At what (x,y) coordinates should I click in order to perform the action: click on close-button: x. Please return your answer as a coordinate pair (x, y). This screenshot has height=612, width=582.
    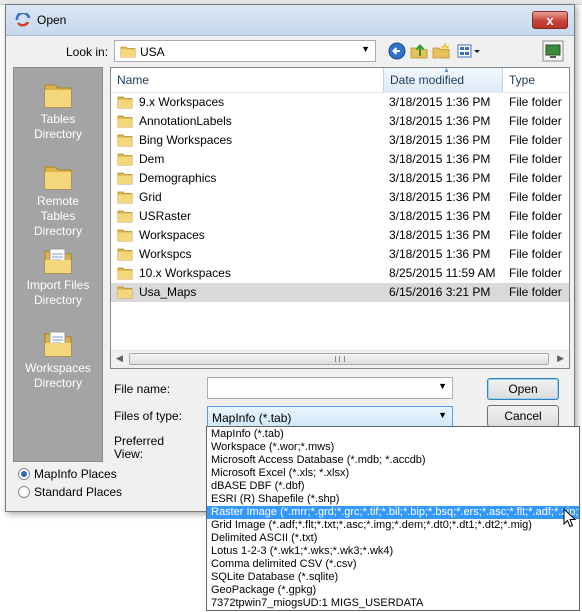
    Looking at the image, I should click on (550, 20).